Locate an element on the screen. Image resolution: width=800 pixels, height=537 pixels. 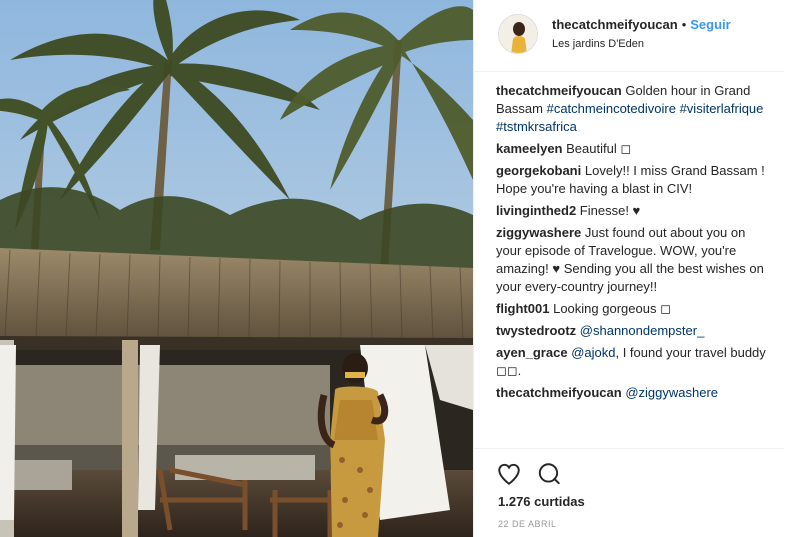
comment-username: twystedrootz is located at coordinates (536, 330).